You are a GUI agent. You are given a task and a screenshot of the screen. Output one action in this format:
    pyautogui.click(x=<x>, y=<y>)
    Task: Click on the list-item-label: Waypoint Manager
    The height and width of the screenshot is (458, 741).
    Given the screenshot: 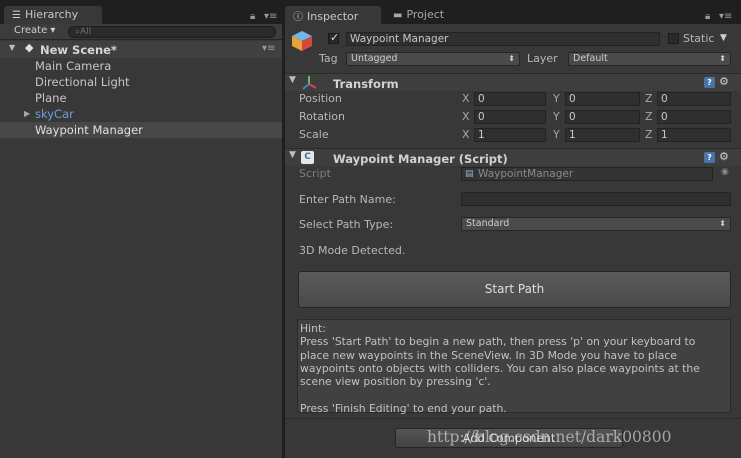 What is the action you would take?
    pyautogui.click(x=89, y=130)
    